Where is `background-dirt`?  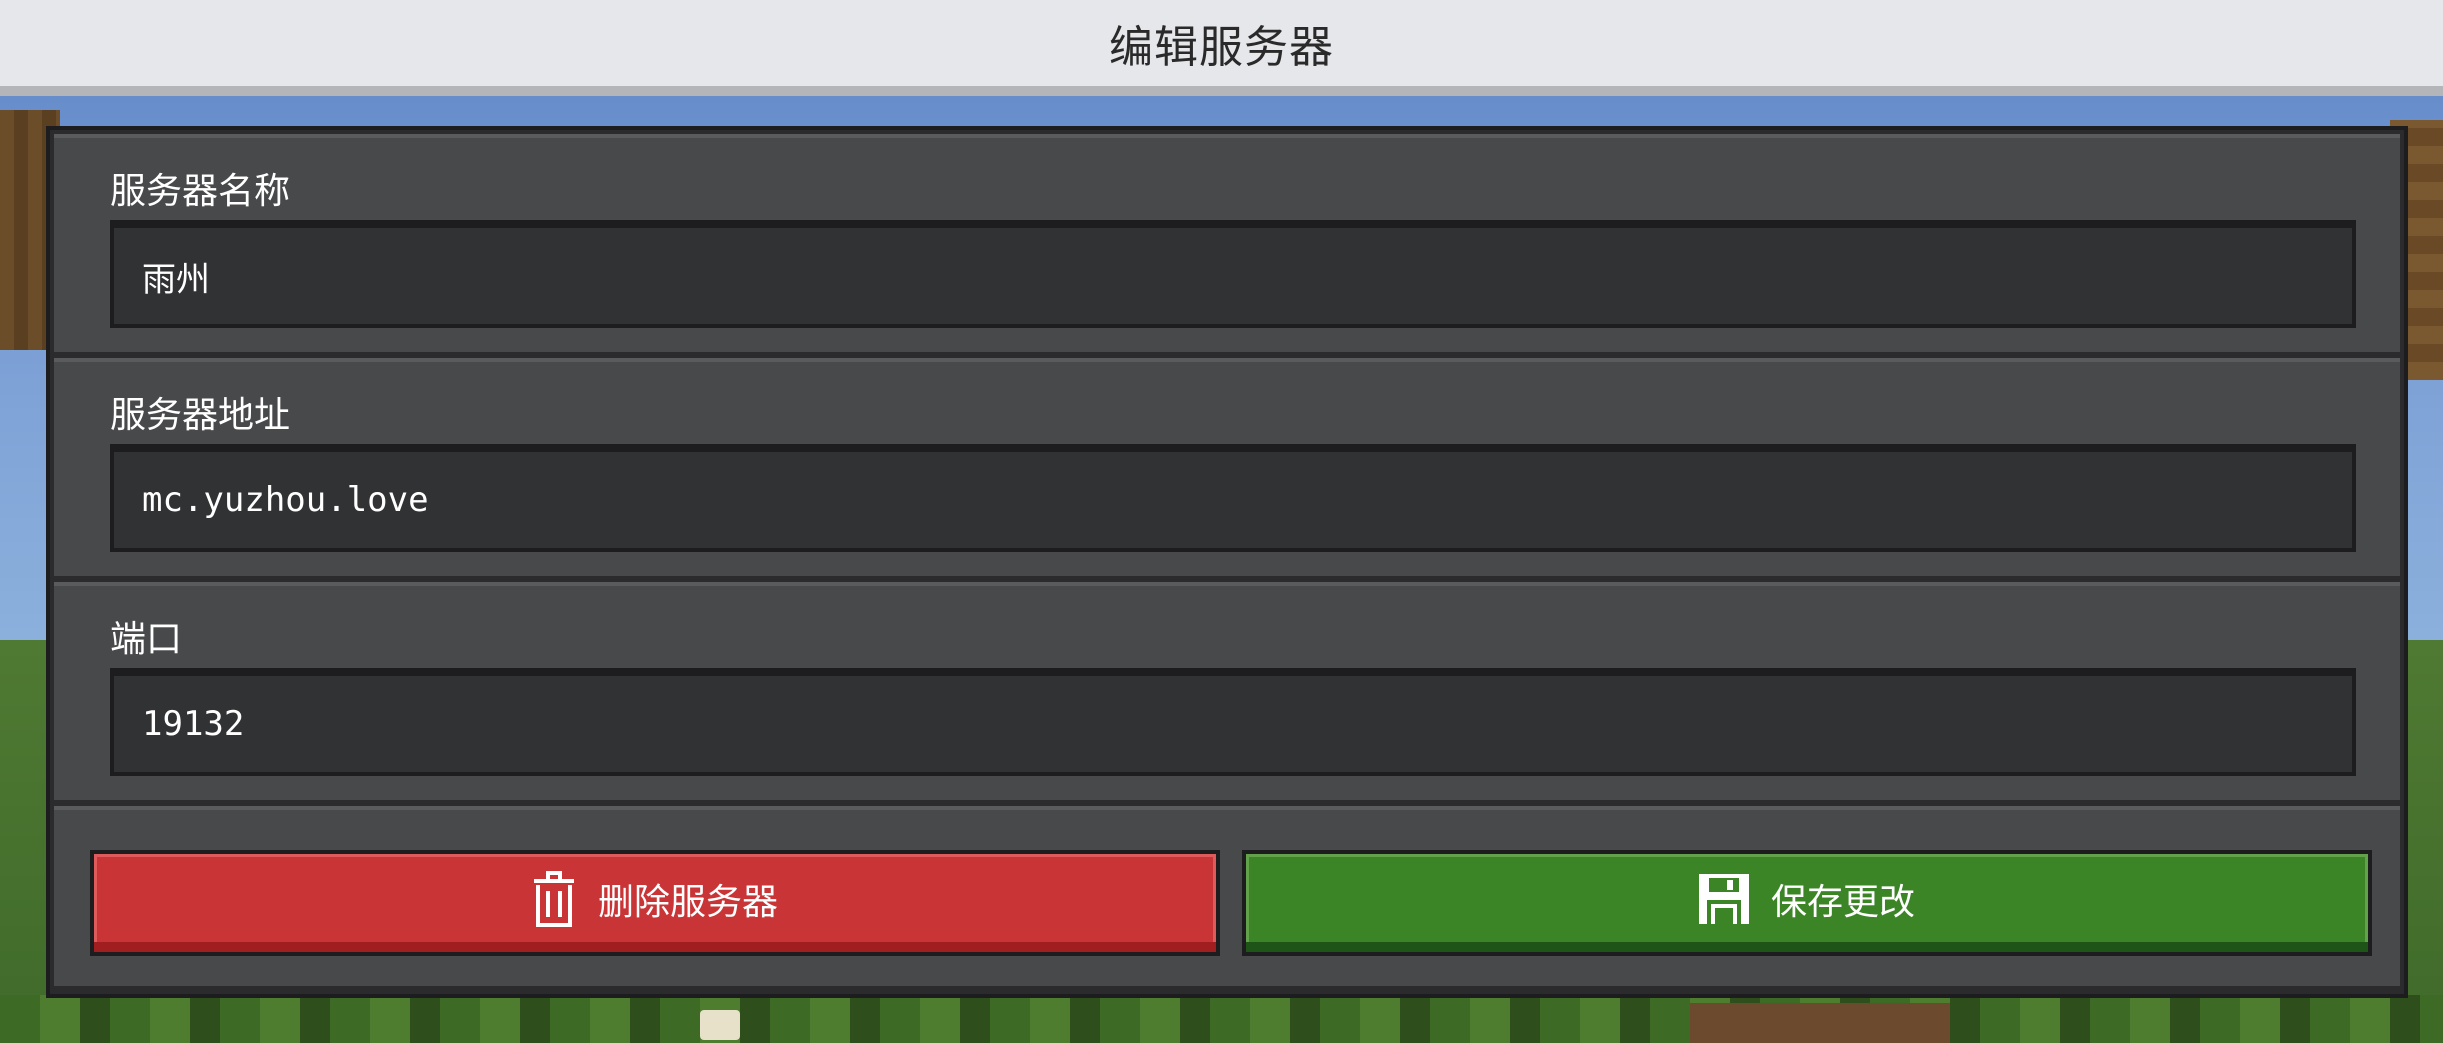
background-dirt is located at coordinates (1820, 1023).